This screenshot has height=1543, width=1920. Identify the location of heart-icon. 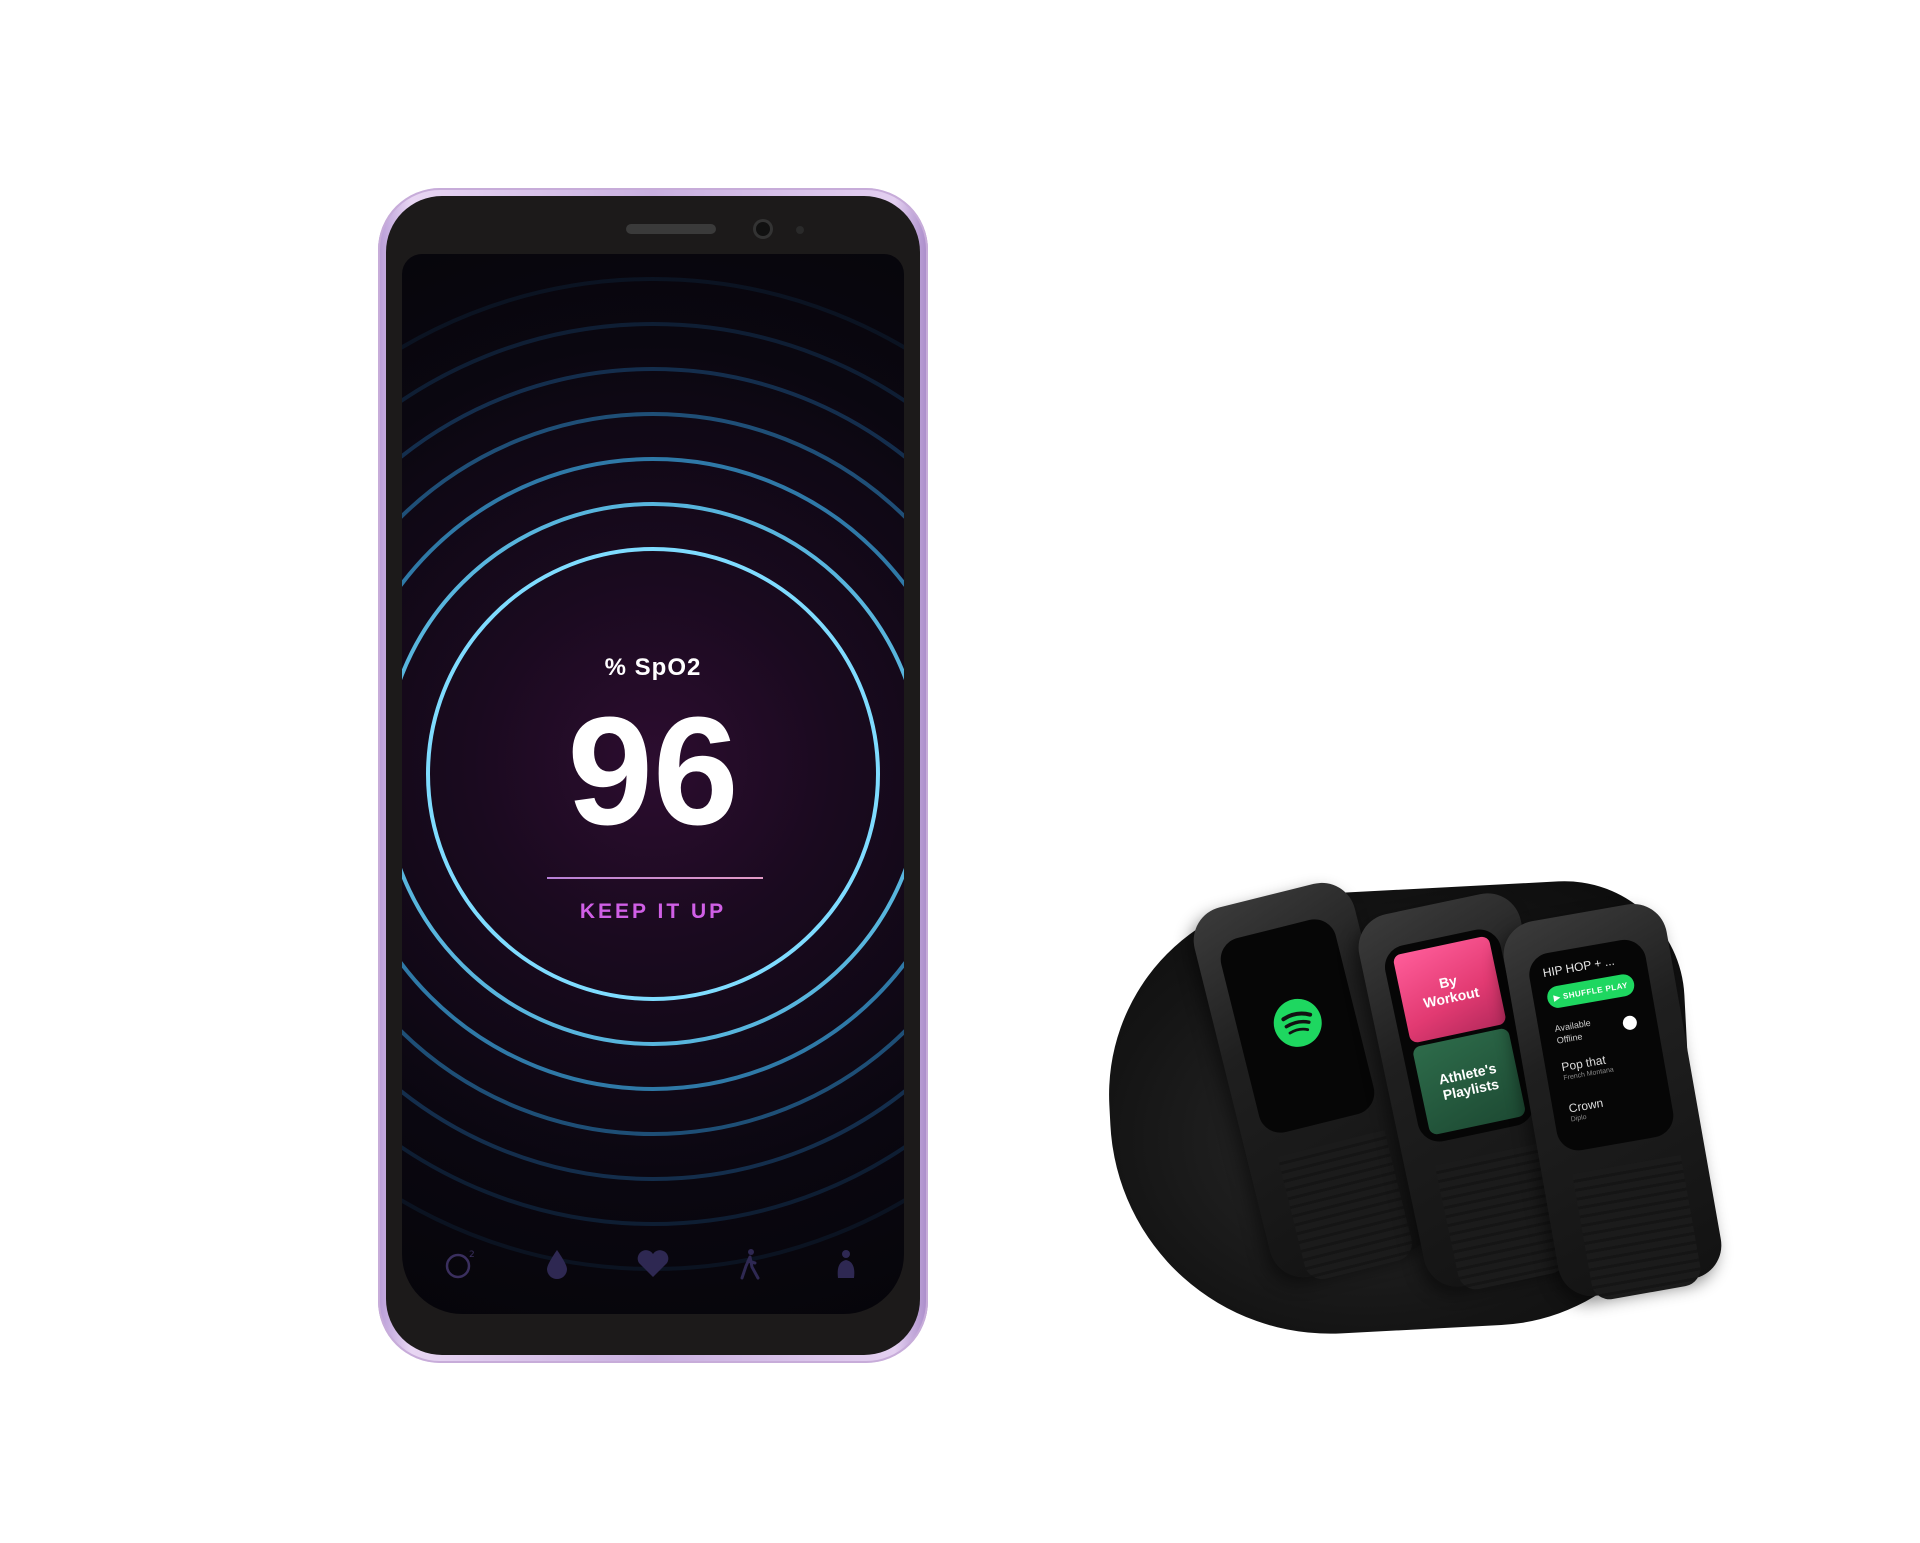
(653, 1264).